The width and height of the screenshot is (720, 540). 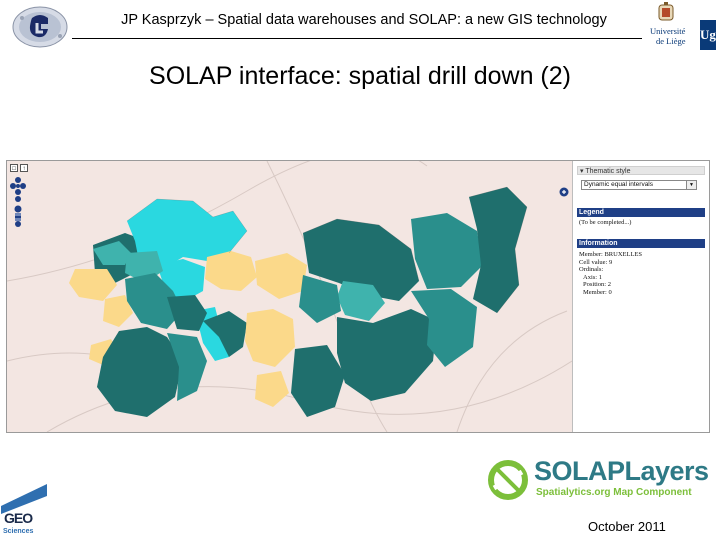 I want to click on solaplayers-tagline: Spatialytics.org Map Component, so click(x=614, y=492).